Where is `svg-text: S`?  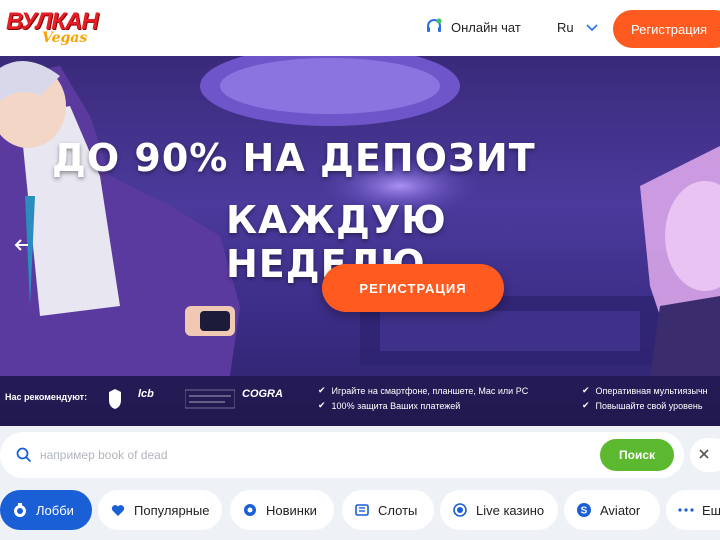 svg-text: S is located at coordinates (584, 511).